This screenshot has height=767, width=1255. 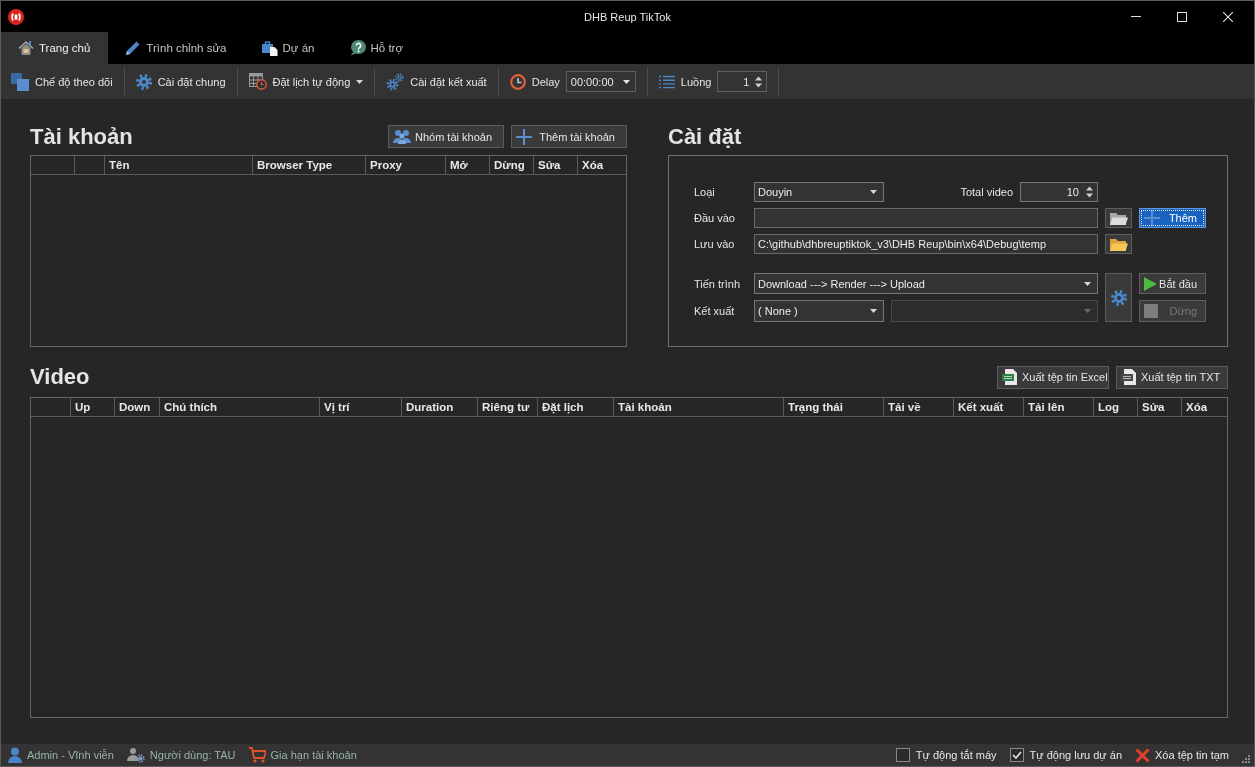 What do you see at coordinates (361, 407) in the screenshot?
I see `column-header: Vị trí` at bounding box center [361, 407].